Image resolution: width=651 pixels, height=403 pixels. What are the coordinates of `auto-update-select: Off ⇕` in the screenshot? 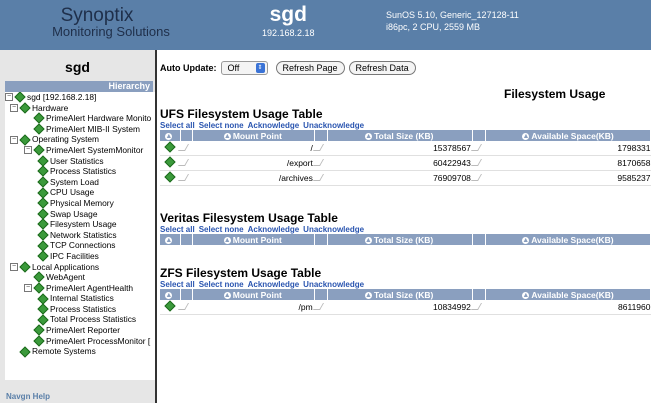 It's located at (244, 68).